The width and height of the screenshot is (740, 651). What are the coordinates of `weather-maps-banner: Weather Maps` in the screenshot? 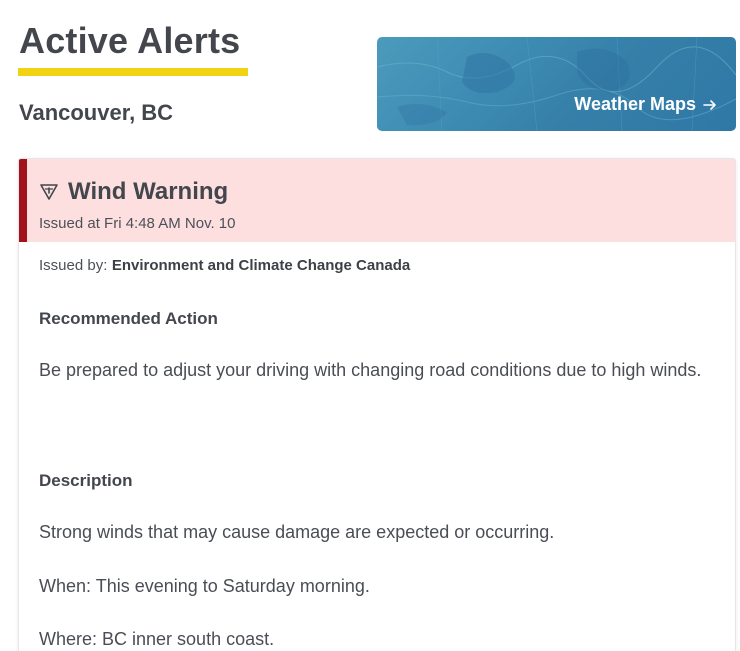 It's located at (556, 84).